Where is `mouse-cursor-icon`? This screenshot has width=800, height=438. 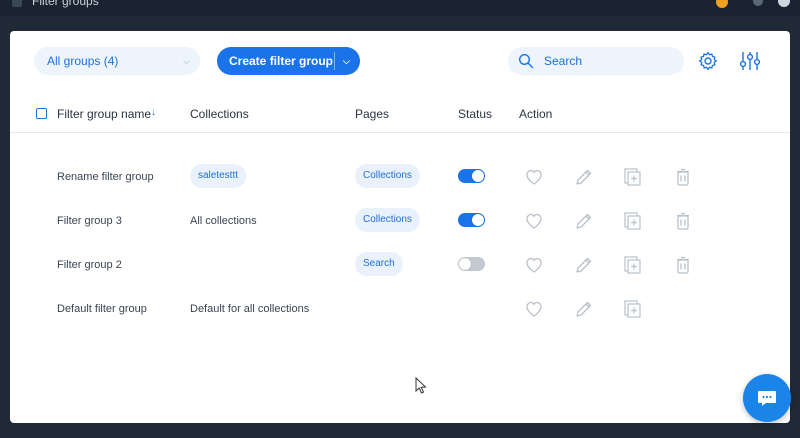 mouse-cursor-icon is located at coordinates (421, 385).